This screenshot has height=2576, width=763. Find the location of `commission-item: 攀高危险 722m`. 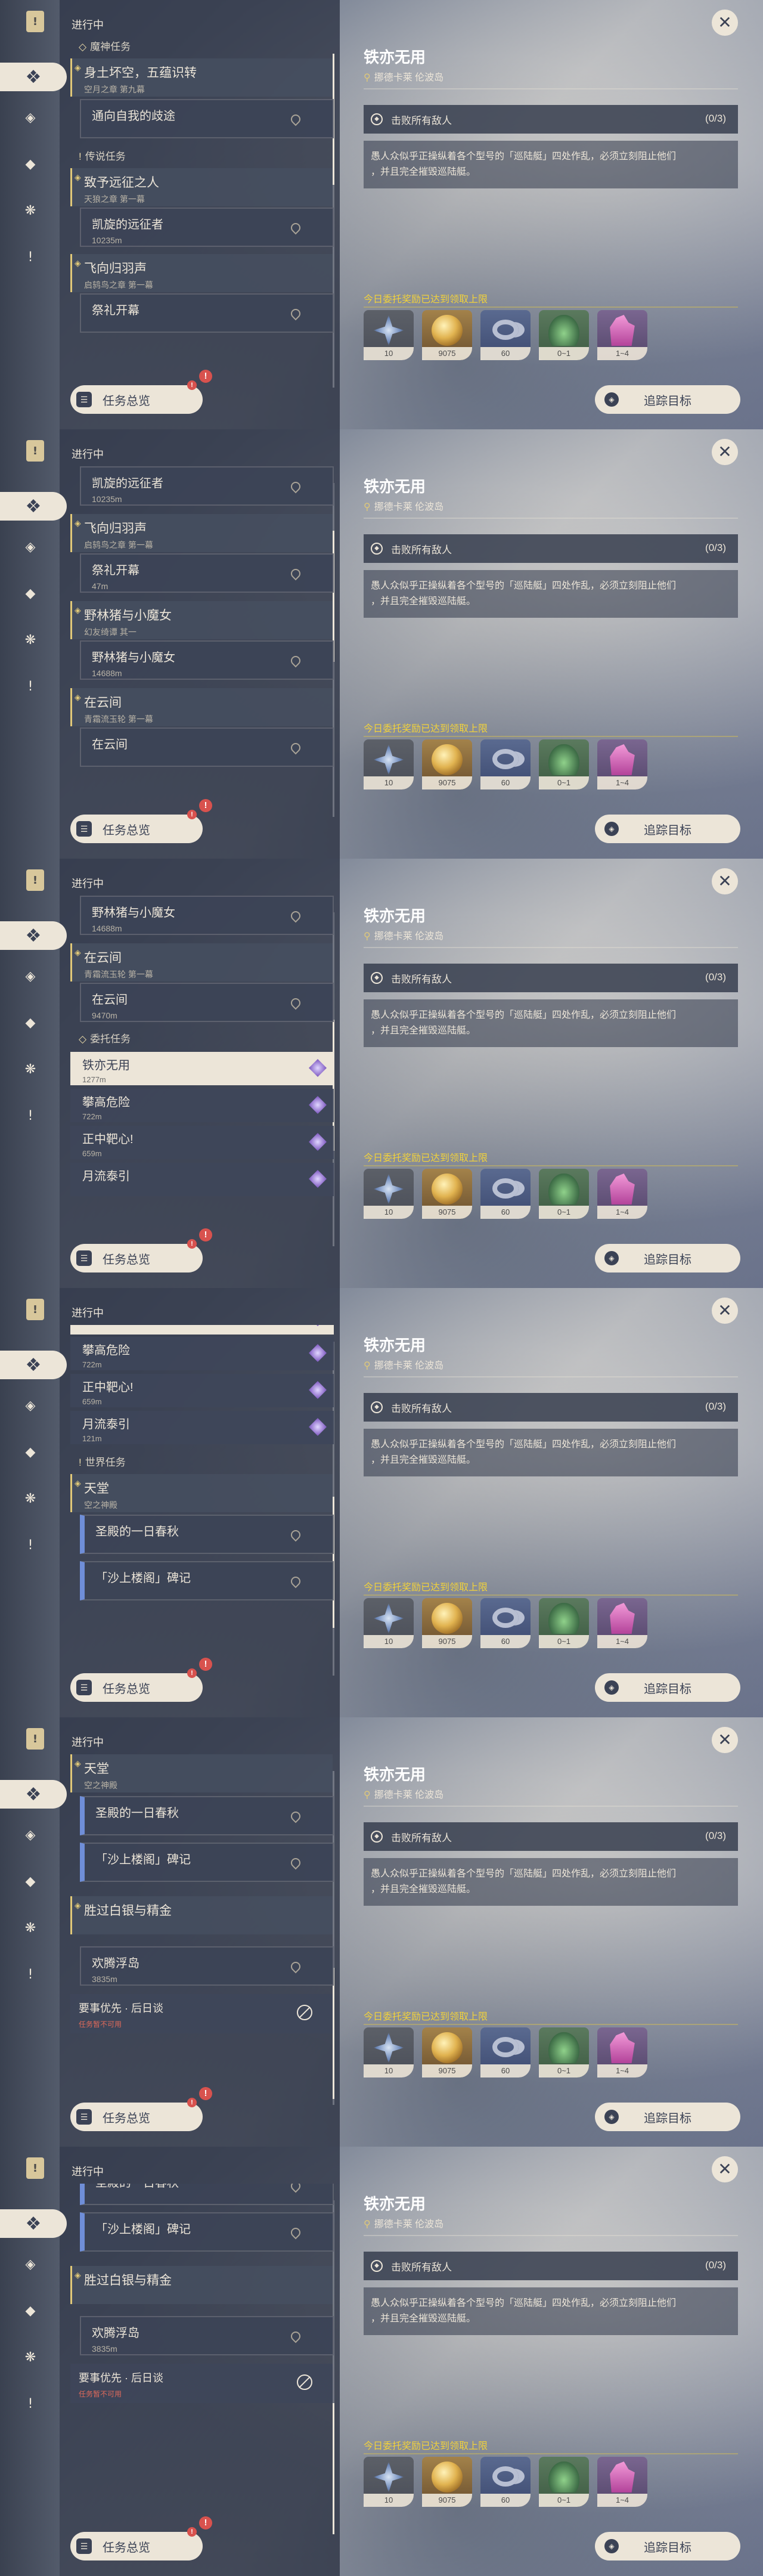

commission-item: 攀高危险 722m is located at coordinates (202, 1353).